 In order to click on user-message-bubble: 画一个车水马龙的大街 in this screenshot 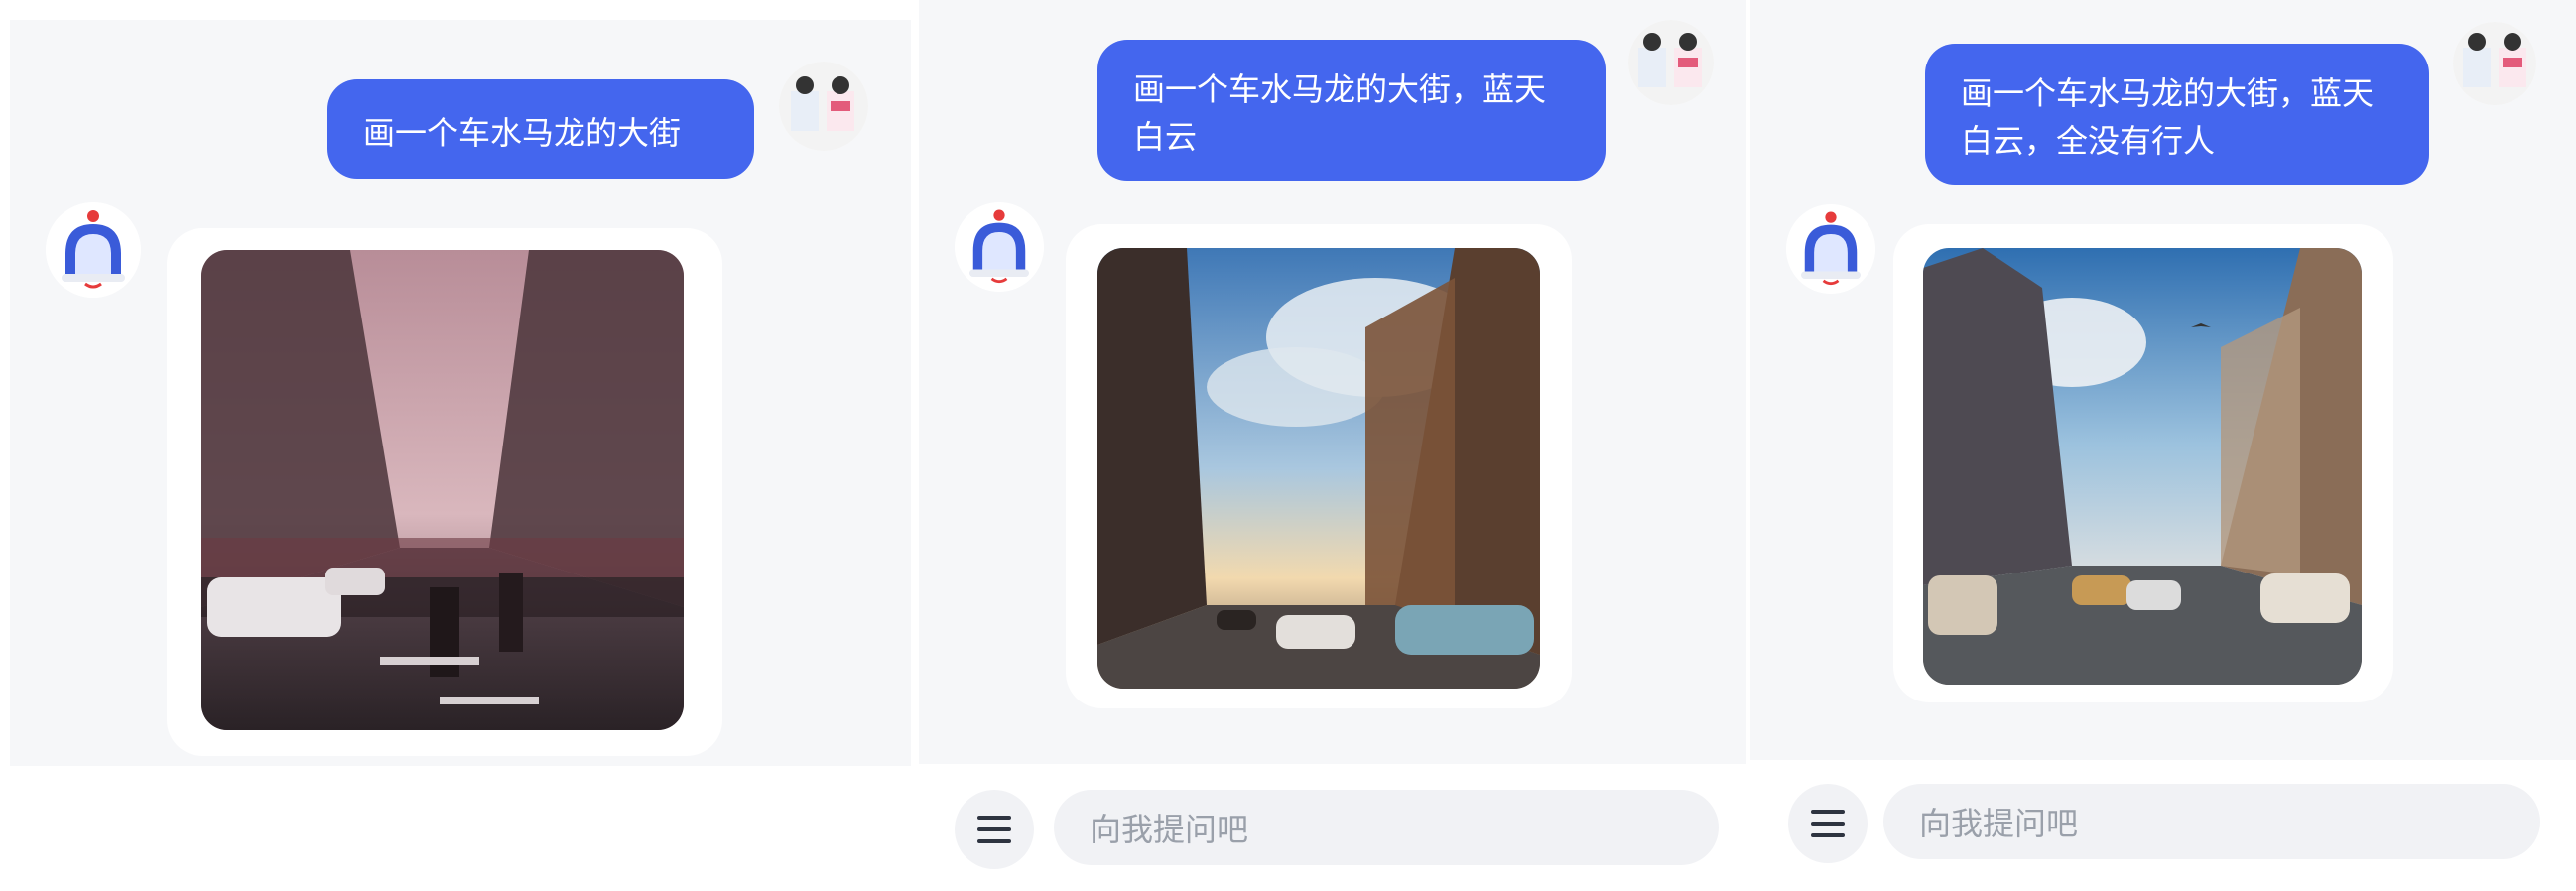, I will do `click(541, 129)`.